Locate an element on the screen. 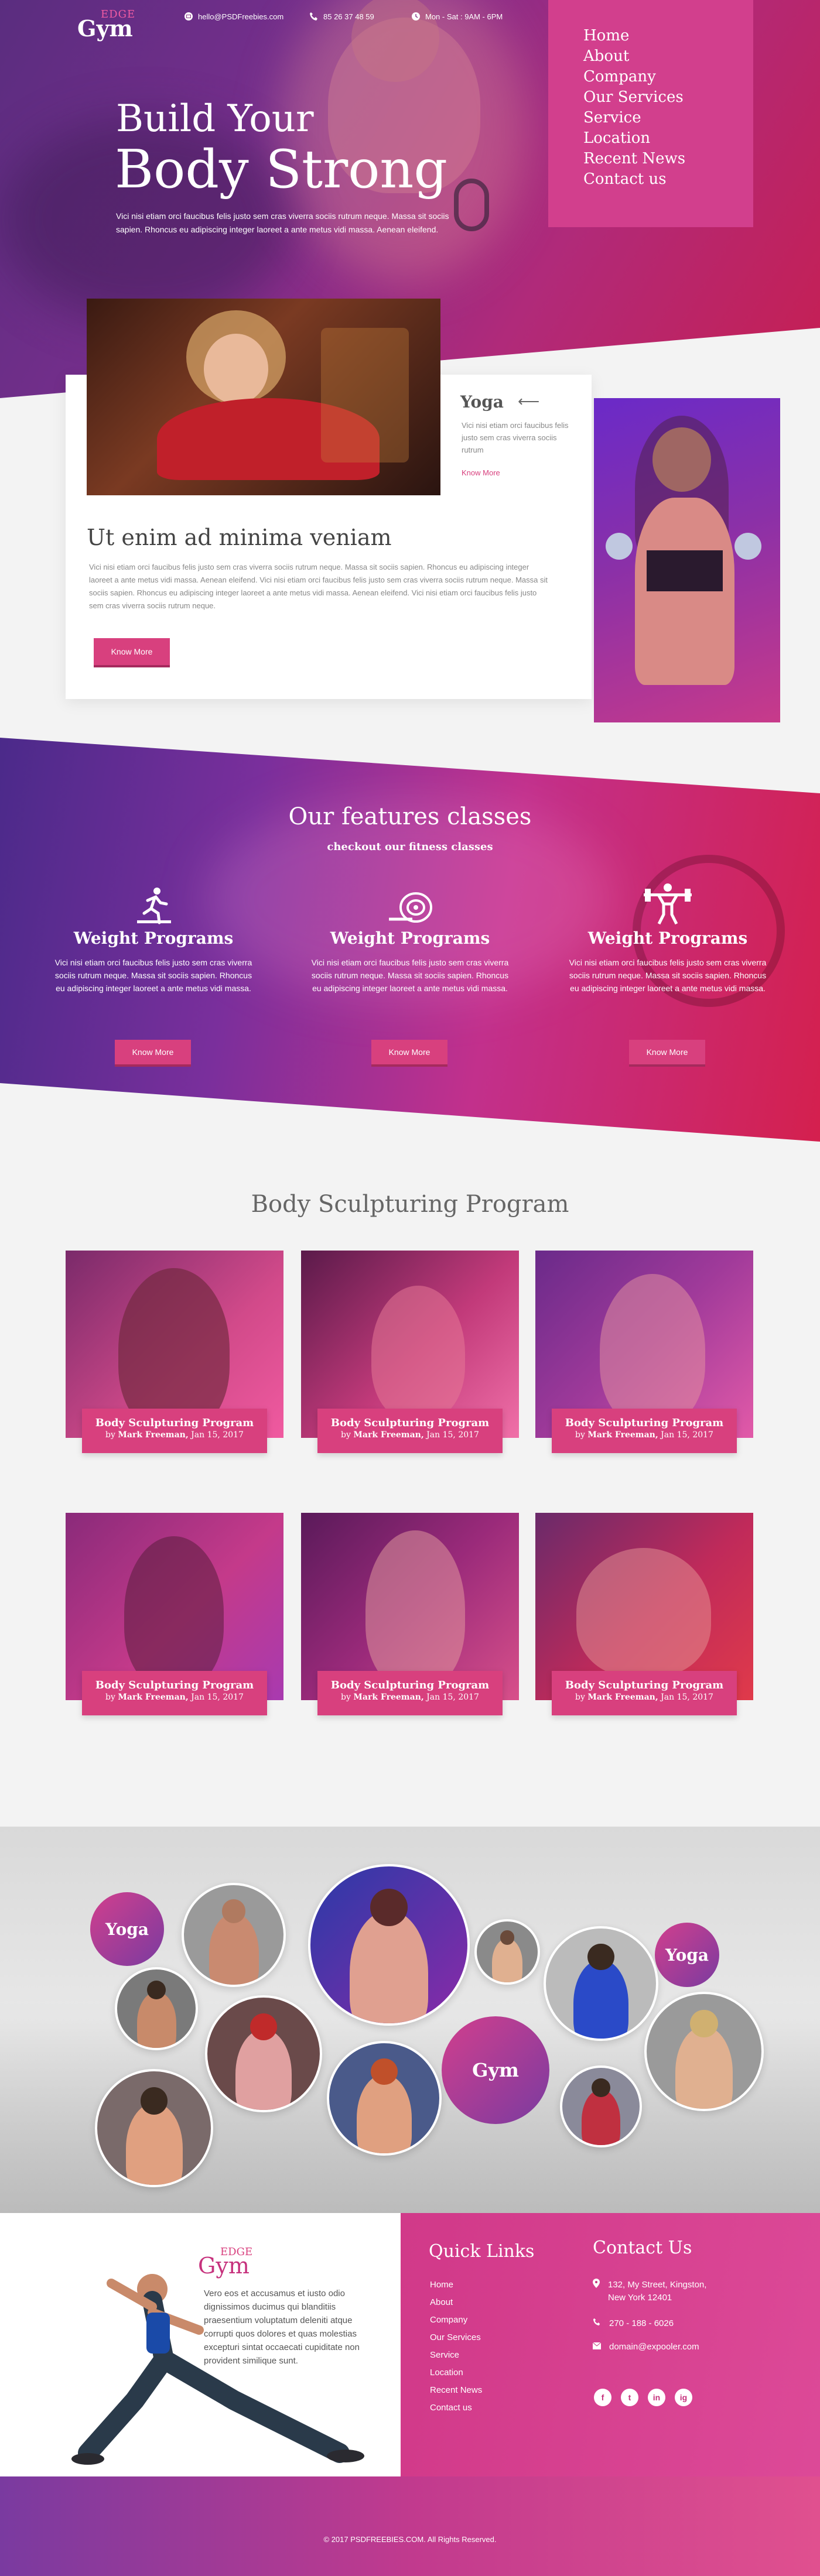  quick-link-service: Service is located at coordinates (456, 2355).